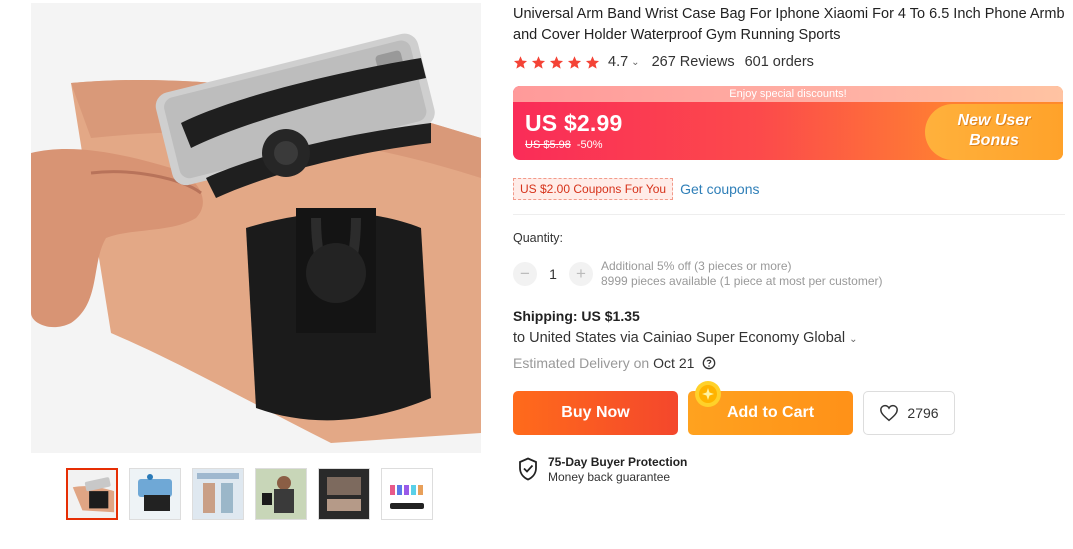 The height and width of the screenshot is (549, 1073). What do you see at coordinates (553, 274) in the screenshot?
I see `quantity-input: 1` at bounding box center [553, 274].